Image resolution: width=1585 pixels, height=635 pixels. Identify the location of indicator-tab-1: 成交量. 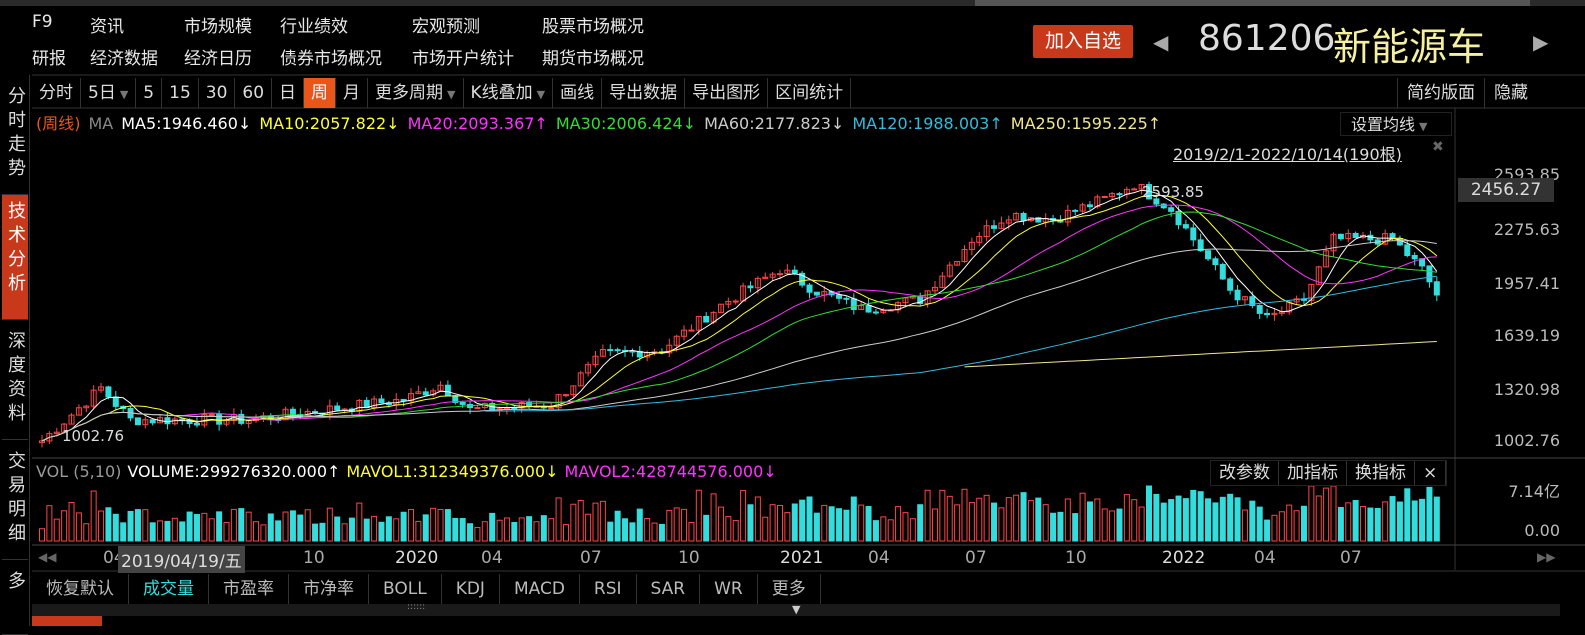
(169, 589).